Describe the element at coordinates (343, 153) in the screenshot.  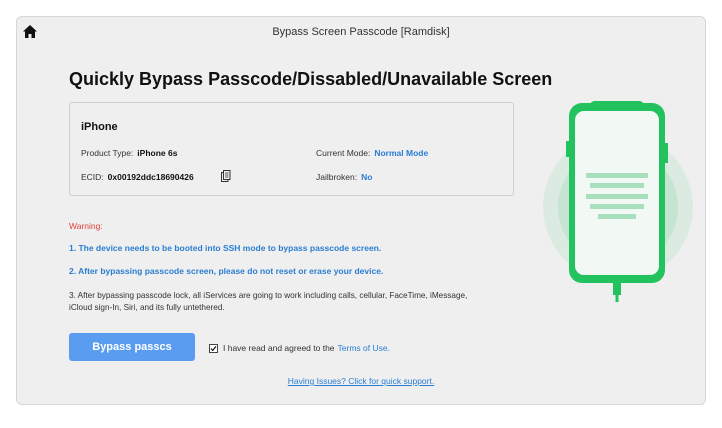
I see `current-mode-label: Current Mode:` at that location.